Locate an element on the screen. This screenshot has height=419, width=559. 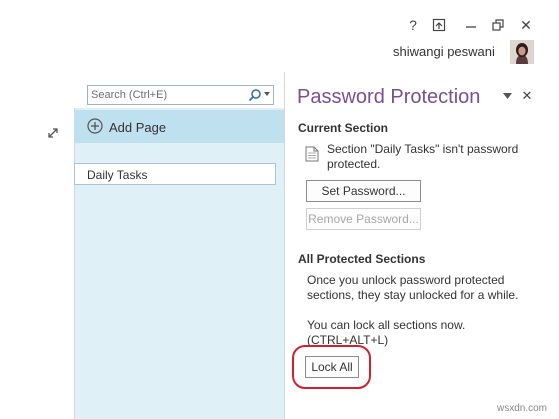
unlock-info-line-1: Once you unlock password protected is located at coordinates (406, 280).